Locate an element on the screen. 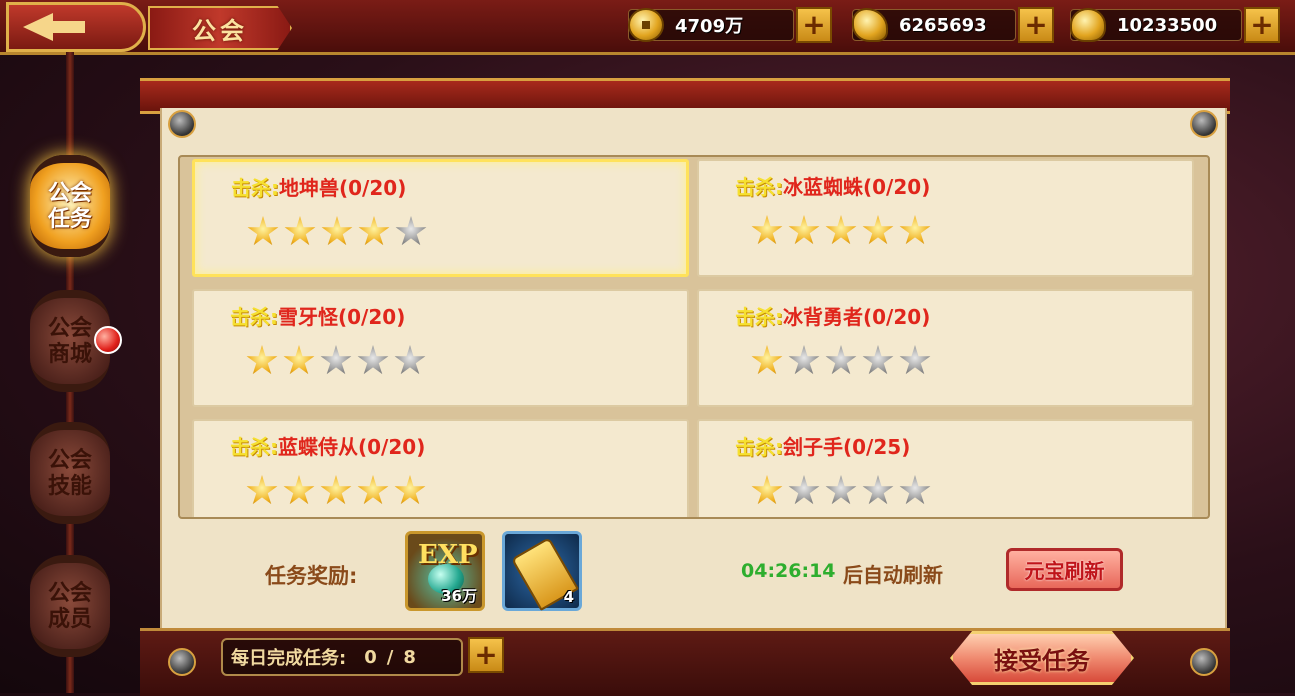 This screenshot has width=1295, height=696. add-copper-button: + is located at coordinates (814, 25).